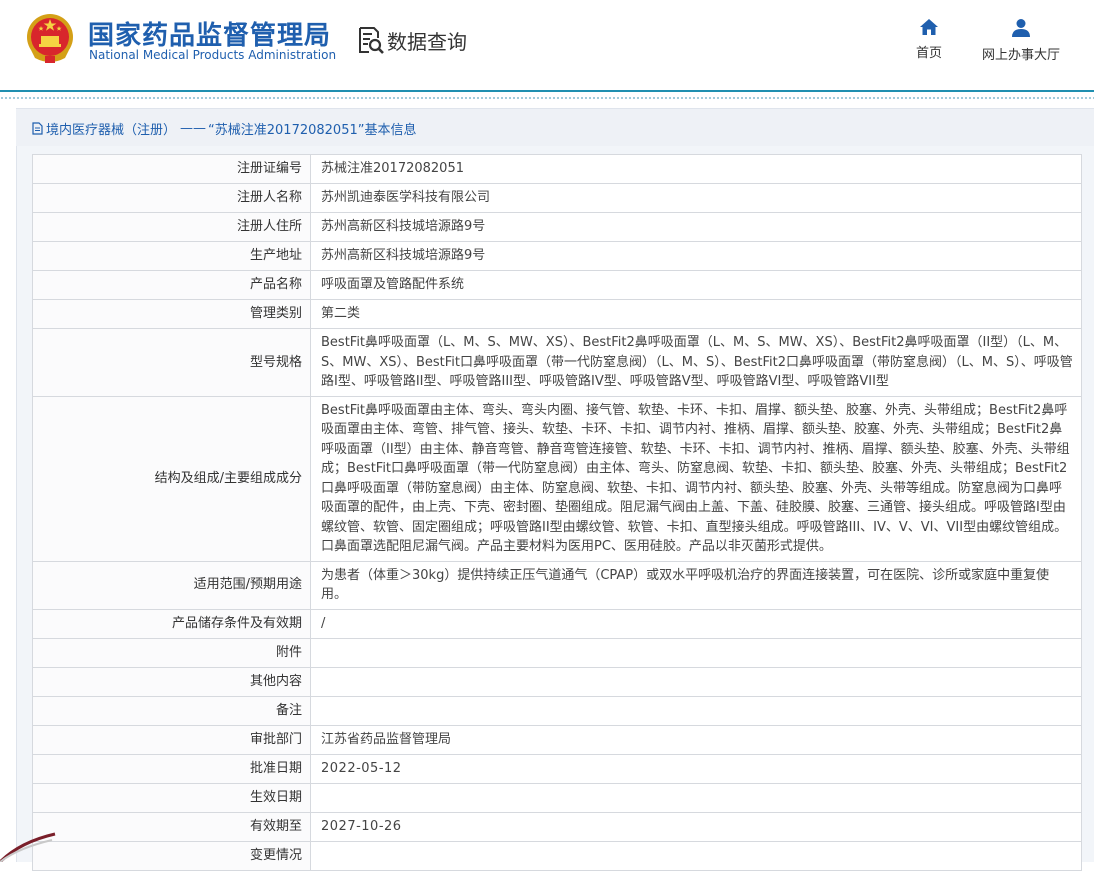 This screenshot has width=1094, height=871. I want to click on field-label: 备注, so click(171, 710).